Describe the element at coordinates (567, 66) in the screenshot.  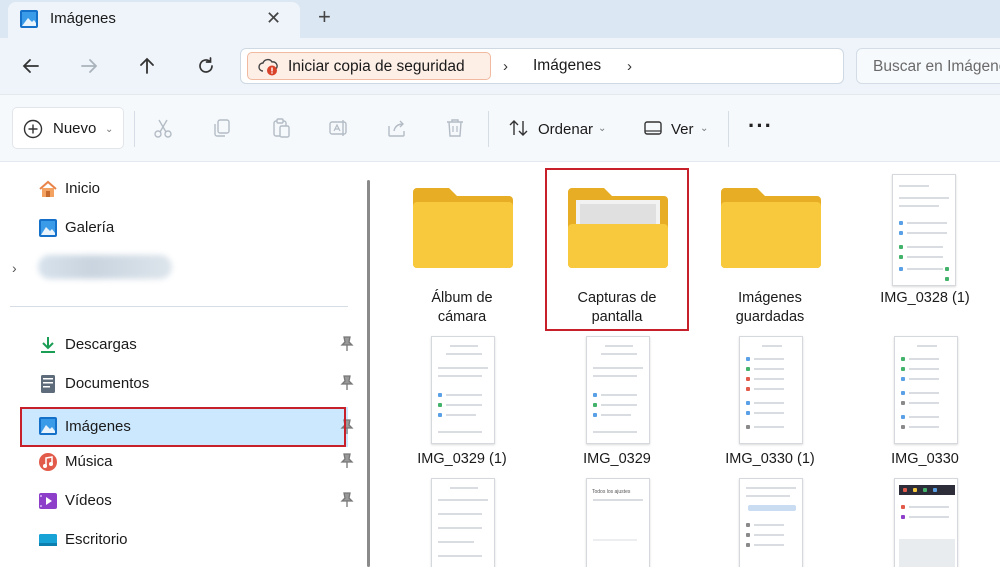
I see `breadcrumb-imagenes: Imágenes` at that location.